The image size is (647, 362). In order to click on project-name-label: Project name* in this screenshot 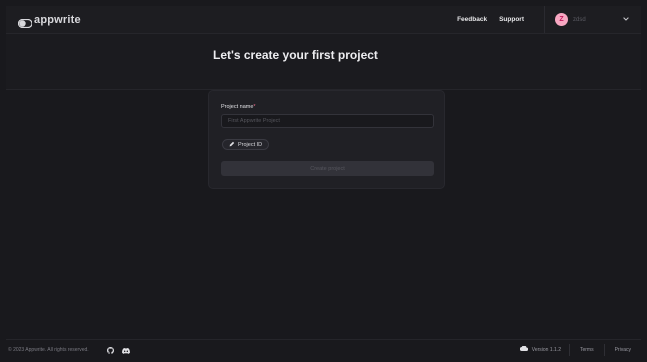, I will do `click(238, 107)`.